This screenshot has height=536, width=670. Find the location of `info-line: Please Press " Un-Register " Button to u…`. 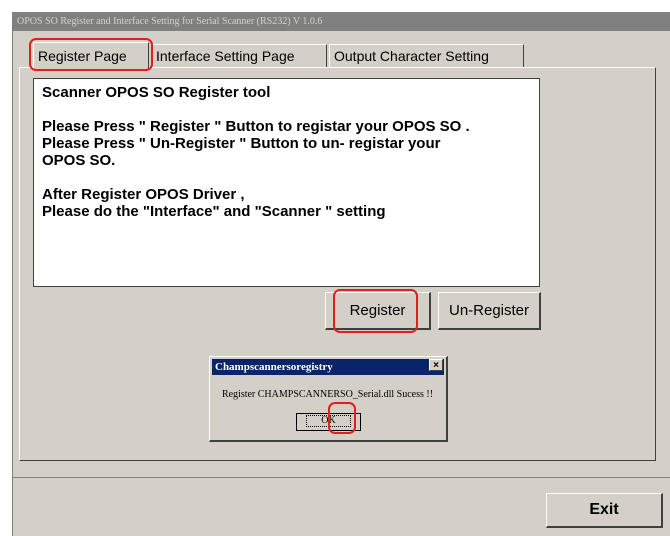

info-line: Please Press " Un-Register " Button to u… is located at coordinates (241, 143).